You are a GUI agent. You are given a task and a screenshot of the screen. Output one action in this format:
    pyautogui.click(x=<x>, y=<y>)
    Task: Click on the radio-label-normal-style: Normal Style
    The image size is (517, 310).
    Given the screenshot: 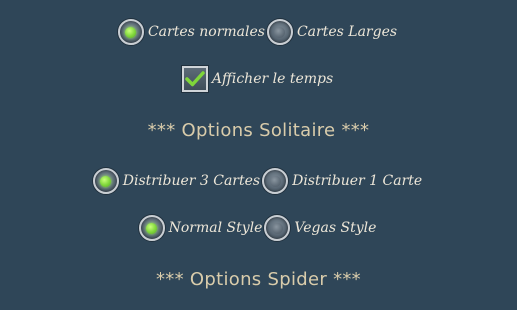 What is the action you would take?
    pyautogui.click(x=215, y=228)
    